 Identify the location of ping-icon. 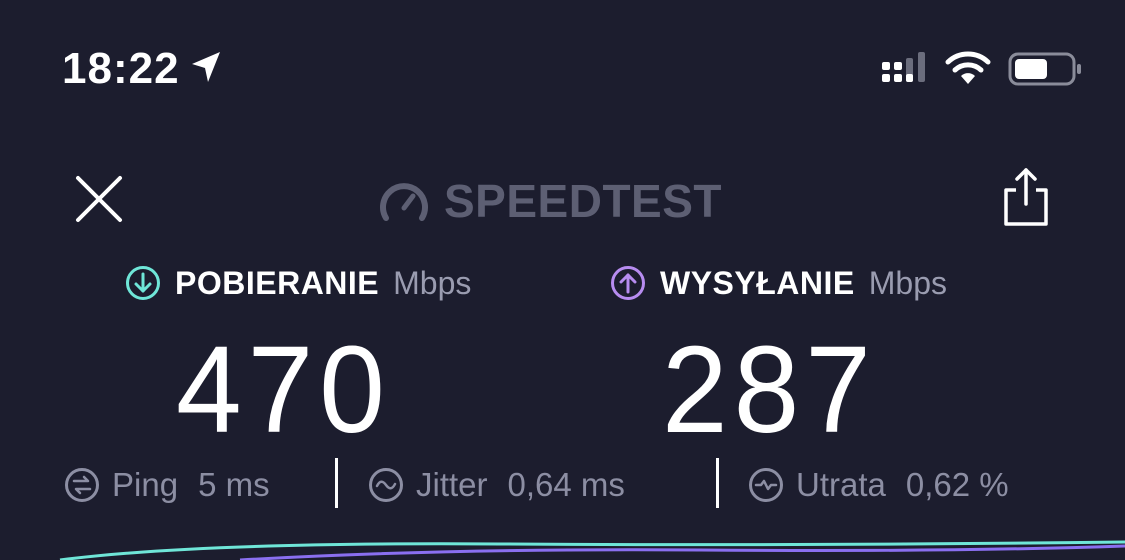
(82, 485).